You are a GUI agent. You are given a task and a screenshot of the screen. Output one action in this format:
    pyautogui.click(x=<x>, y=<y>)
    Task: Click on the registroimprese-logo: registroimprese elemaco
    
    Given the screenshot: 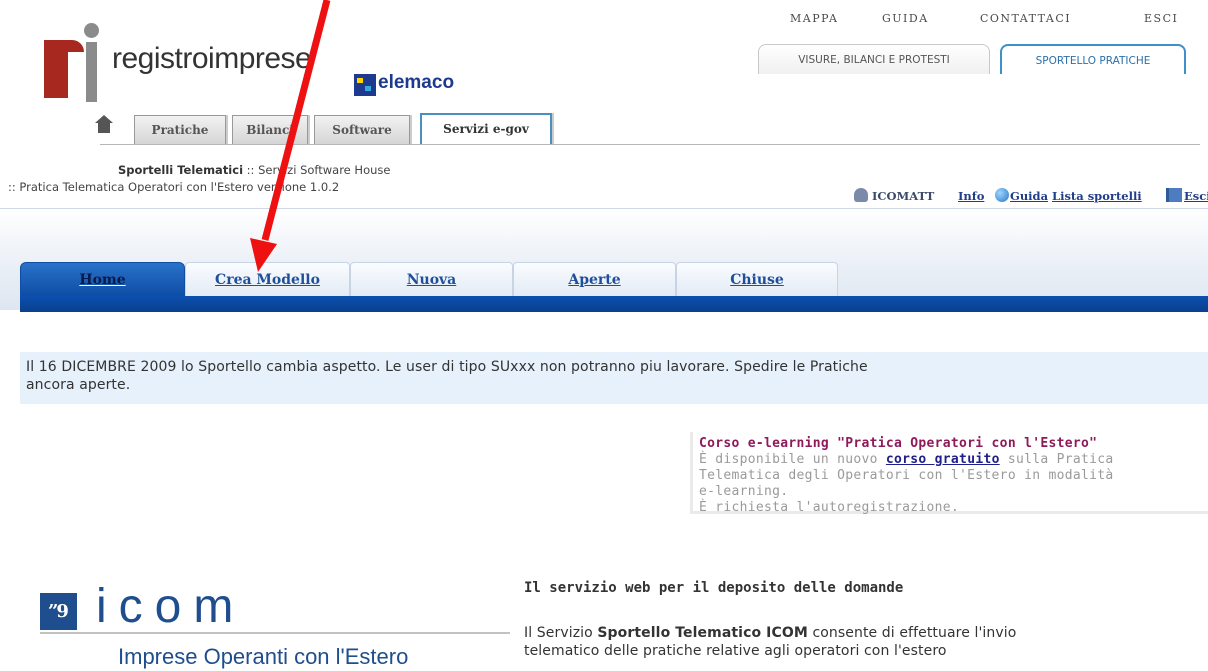 What is the action you would take?
    pyautogui.click(x=280, y=65)
    